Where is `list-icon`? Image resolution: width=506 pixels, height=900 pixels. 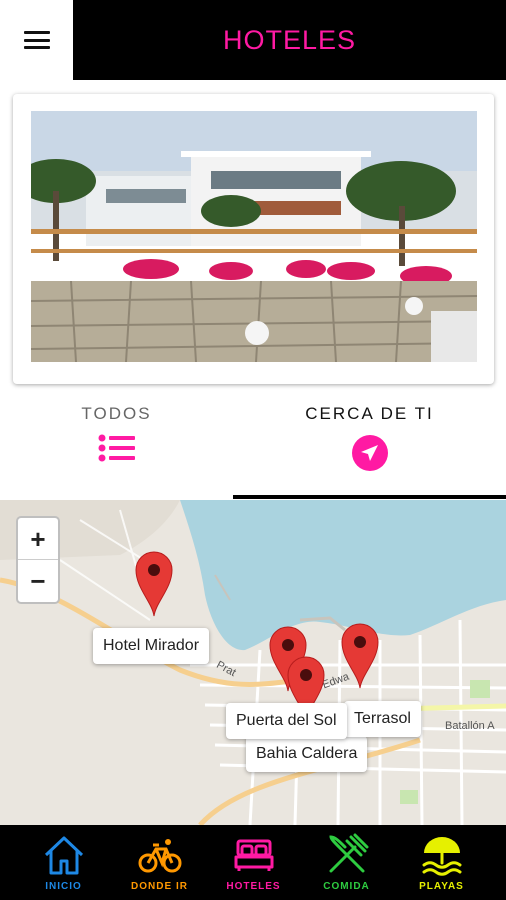 list-icon is located at coordinates (116, 448).